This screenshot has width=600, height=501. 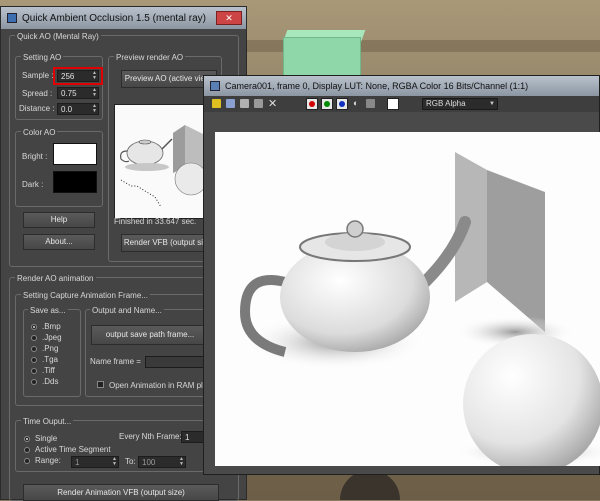 What do you see at coordinates (51, 326) in the screenshot?
I see `format-bmp: .Bmp` at bounding box center [51, 326].